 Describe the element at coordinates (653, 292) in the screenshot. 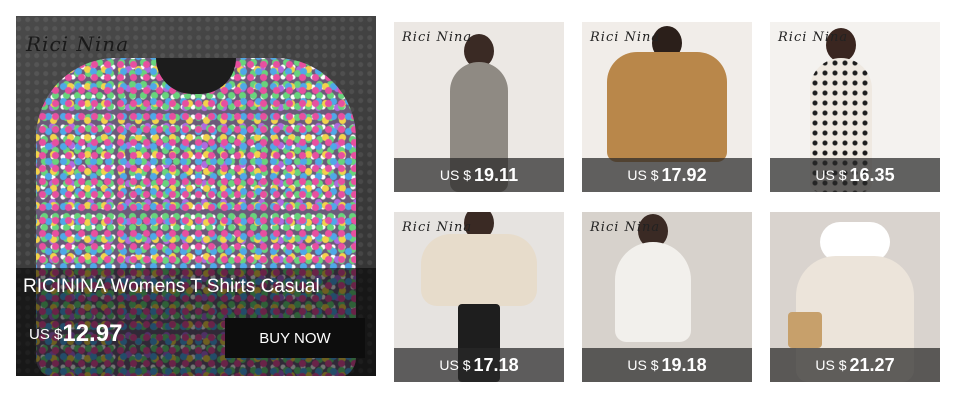

I see `white-hoodie-dress-graphic` at that location.